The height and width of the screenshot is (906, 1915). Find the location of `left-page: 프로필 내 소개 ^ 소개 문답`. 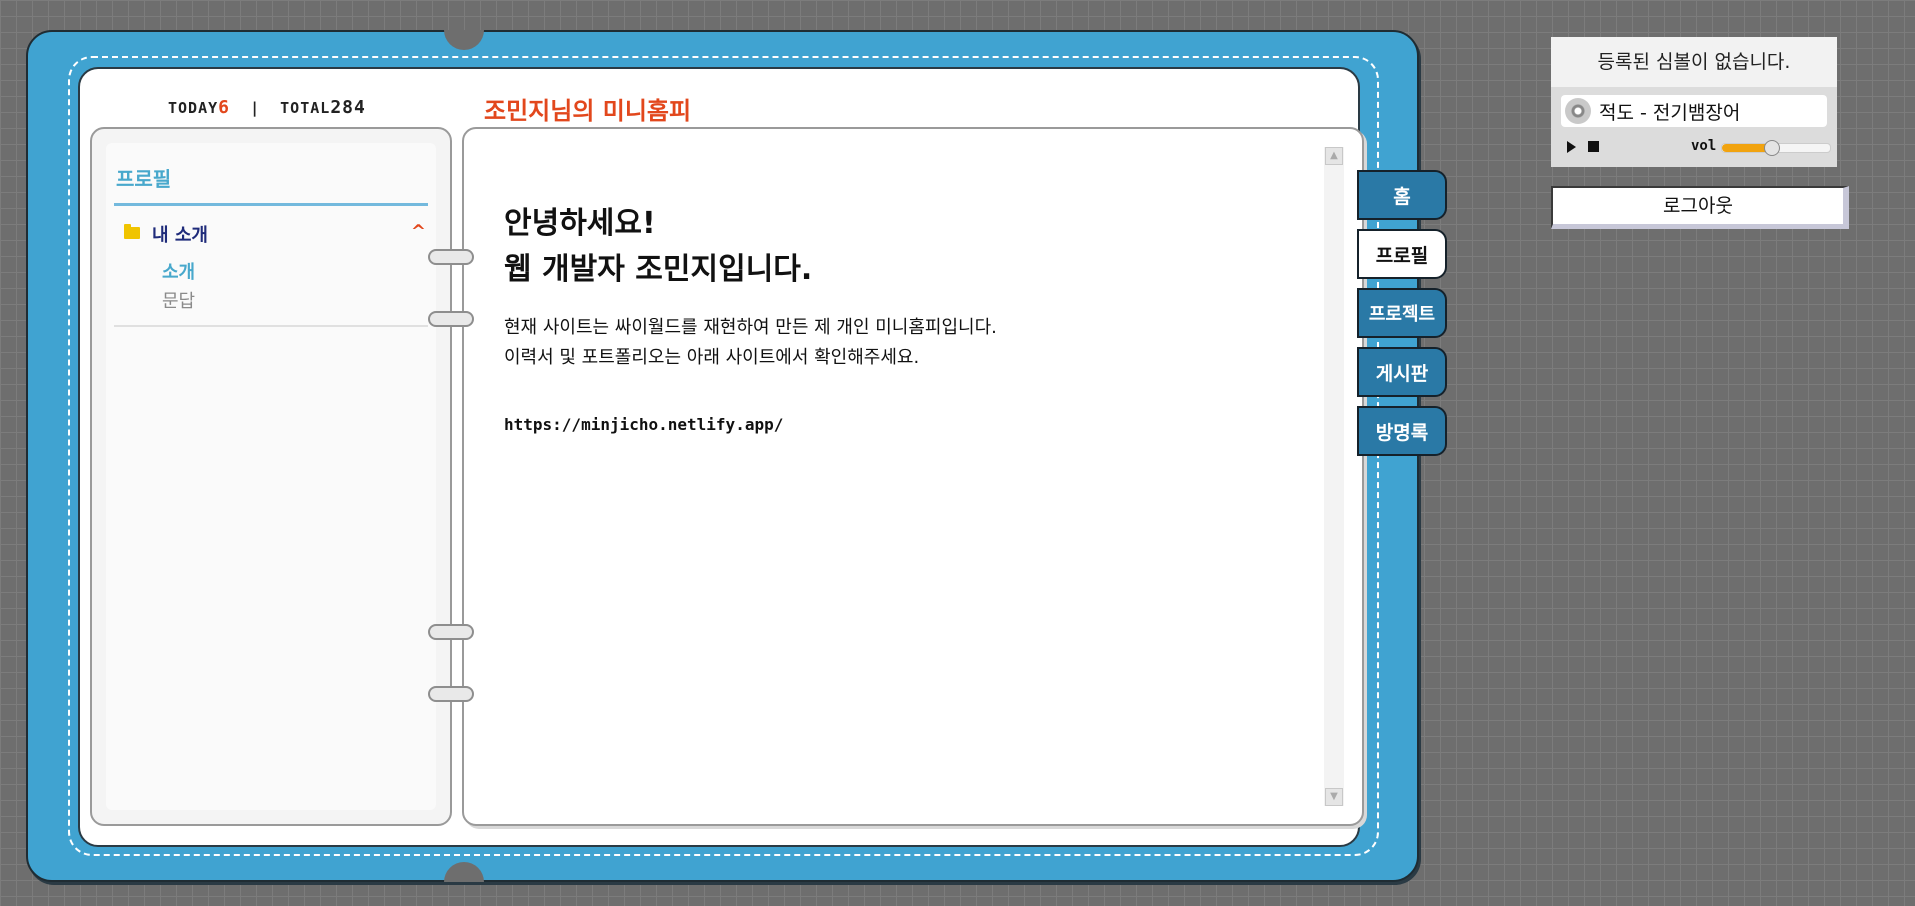

left-page: 프로필 내 소개 ^ 소개 문답 is located at coordinates (271, 476).